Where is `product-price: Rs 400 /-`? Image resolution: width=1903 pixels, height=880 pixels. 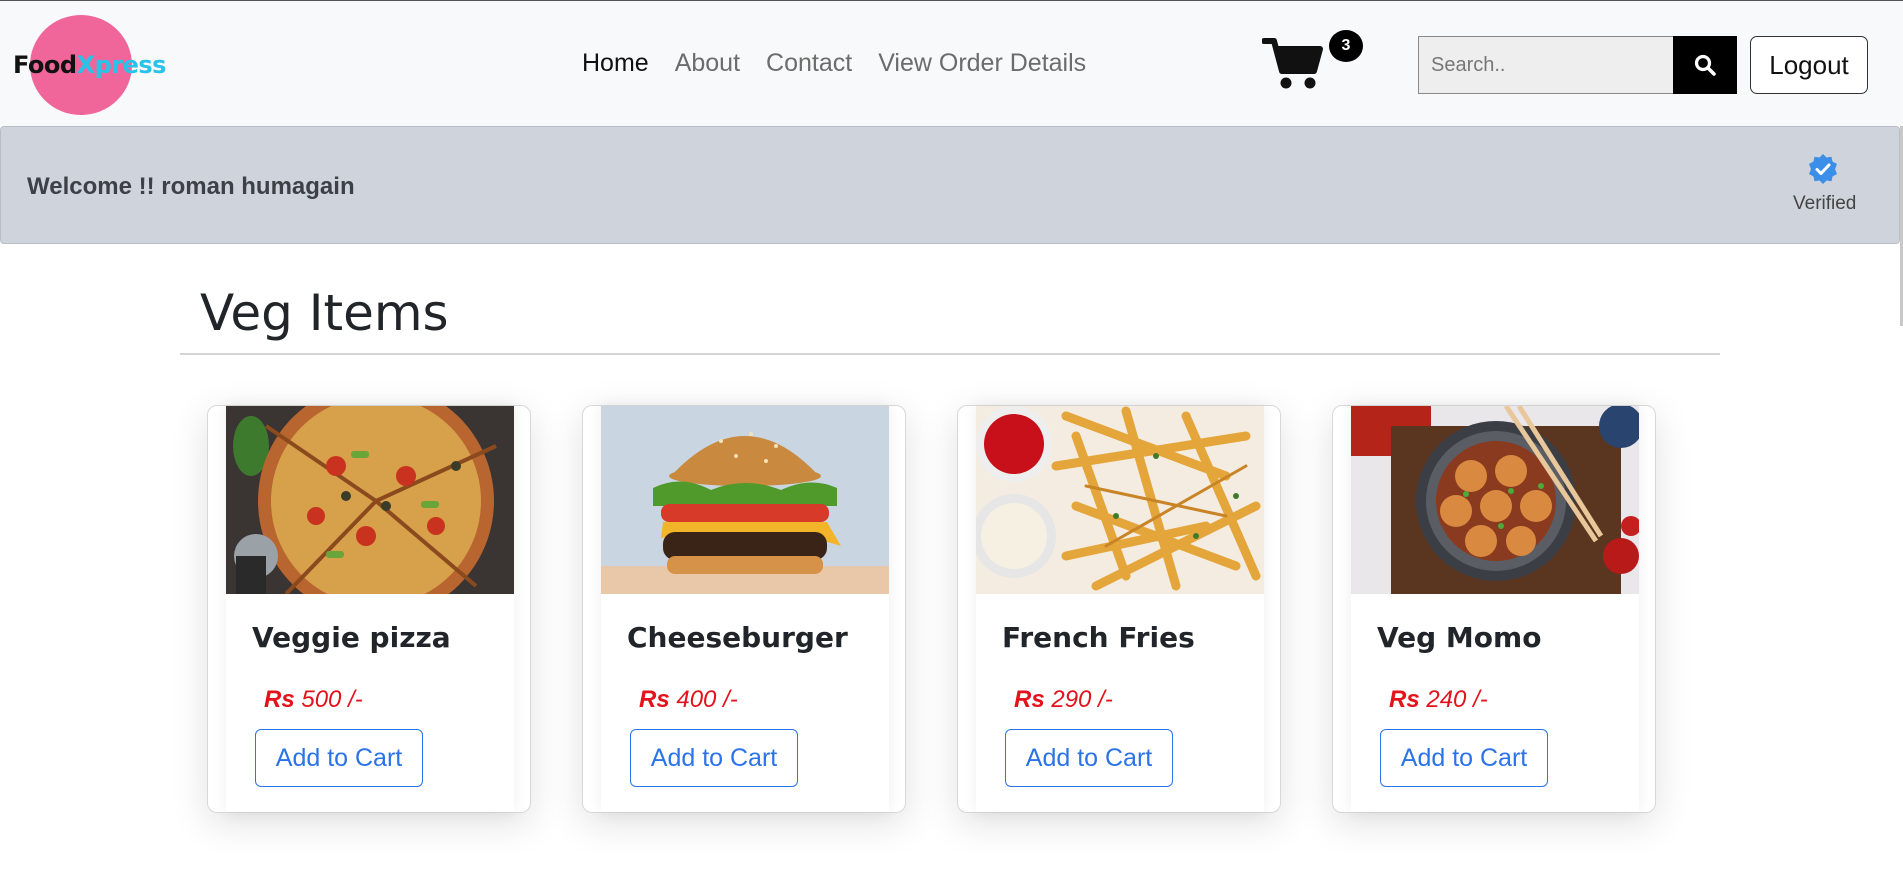
product-price: Rs 400 /- is located at coordinates (688, 700).